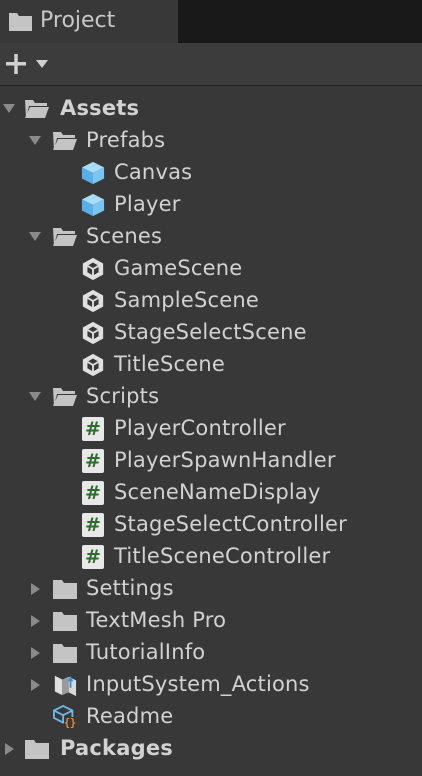 The height and width of the screenshot is (776, 422). I want to click on create-button, so click(29, 64).